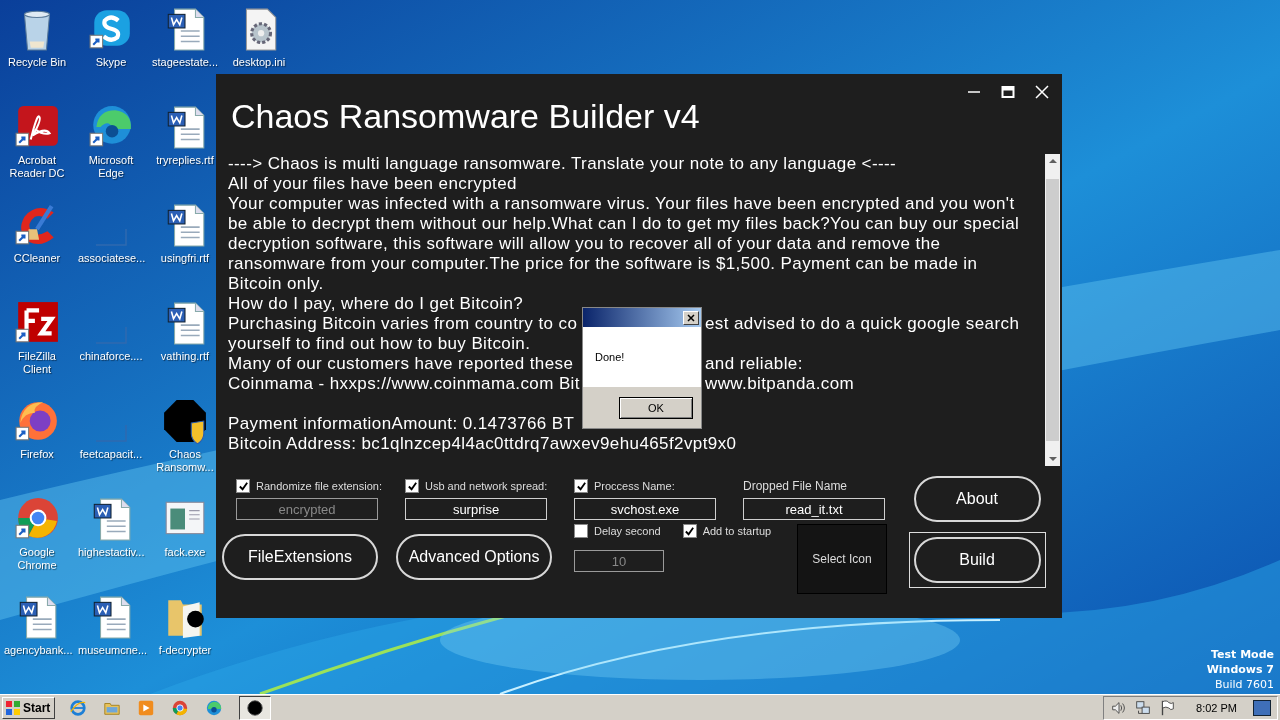 The height and width of the screenshot is (720, 1280). Describe the element at coordinates (482, 444) in the screenshot. I see `note-text: Bitcoin Address: bc1qlnzcep4l4ac0ttdrq7awxev9ehu465f2vpt9x0` at that location.